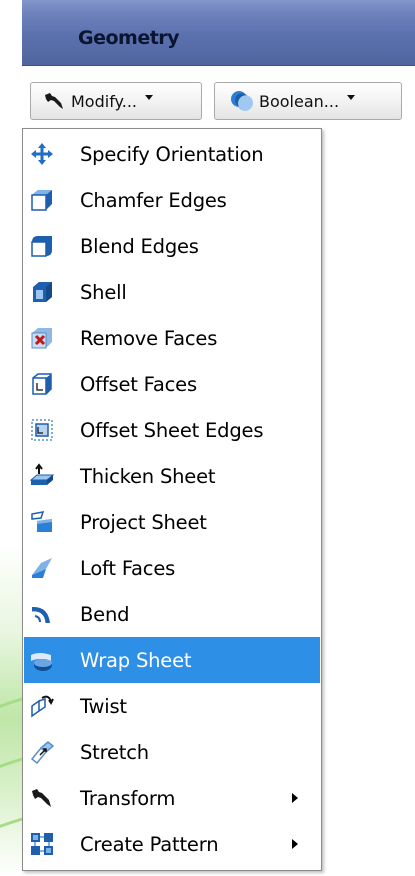 The height and width of the screenshot is (876, 415). I want to click on menu-item-label: Twist, so click(103, 706).